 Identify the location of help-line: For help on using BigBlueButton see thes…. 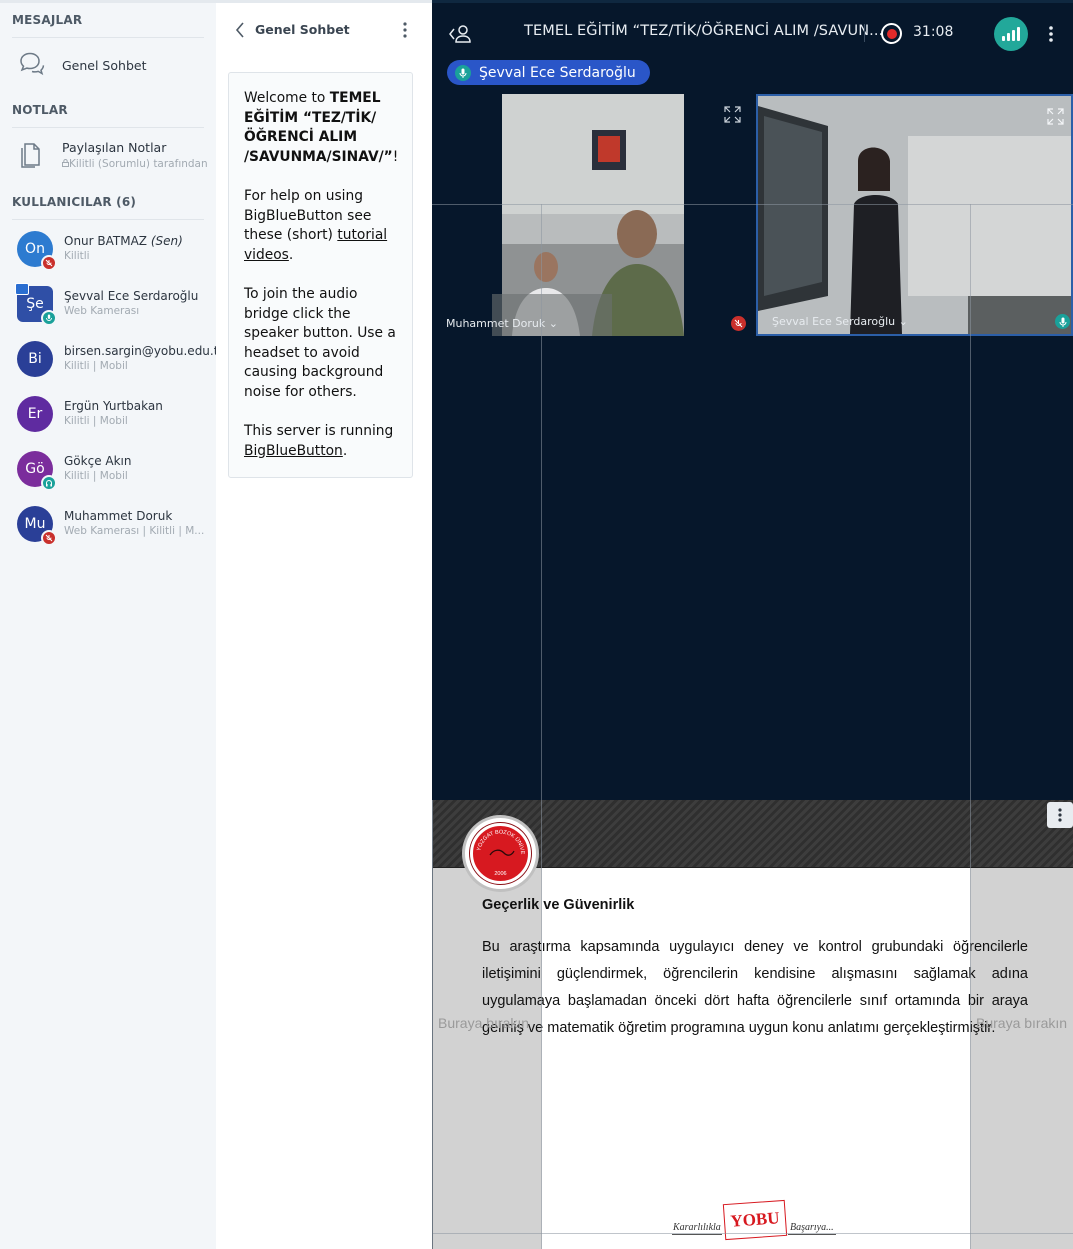
(316, 225).